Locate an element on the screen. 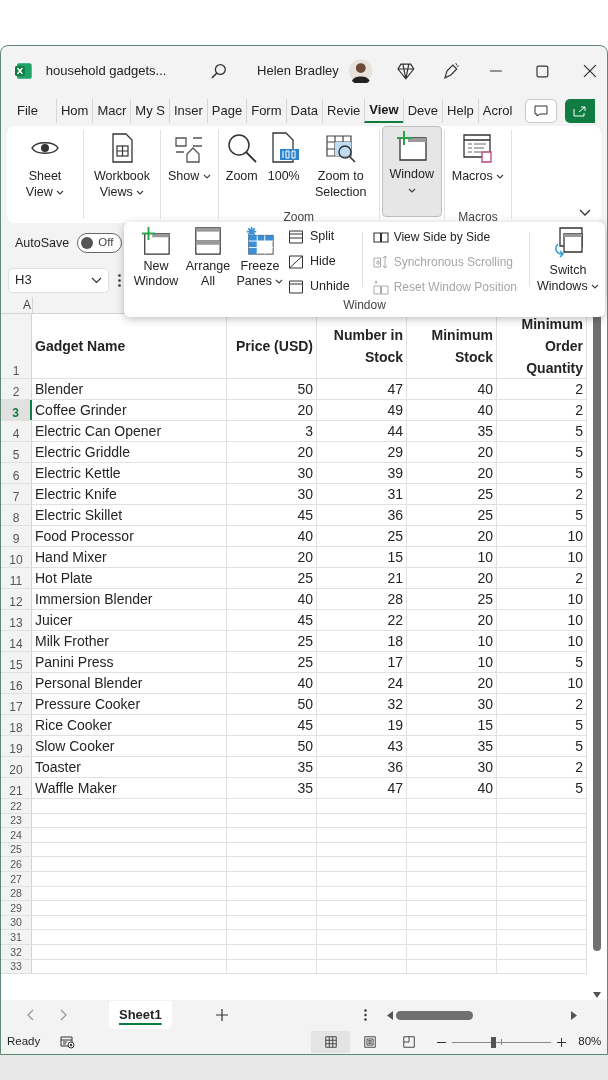 This screenshot has height=1080, width=608. chevron-down-icon is located at coordinates (96, 280).